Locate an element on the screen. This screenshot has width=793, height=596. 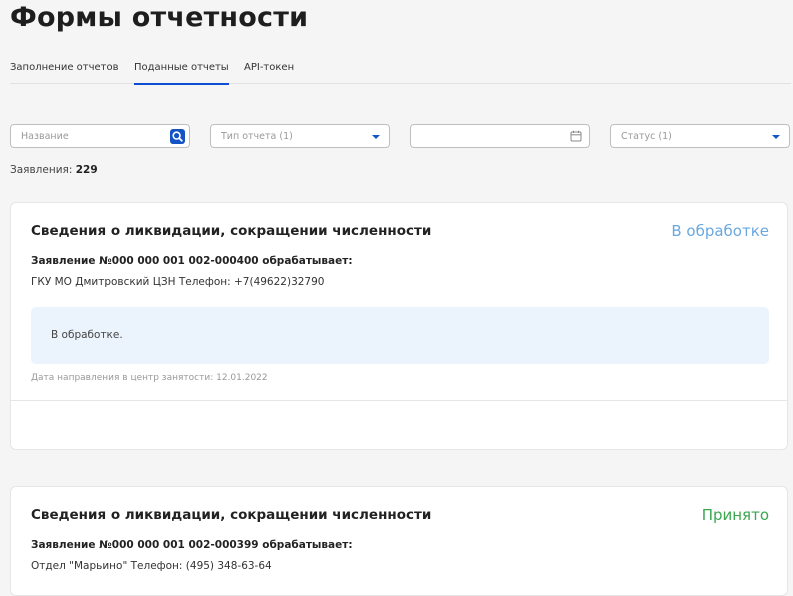
status-value: Статус (1) is located at coordinates (646, 136).